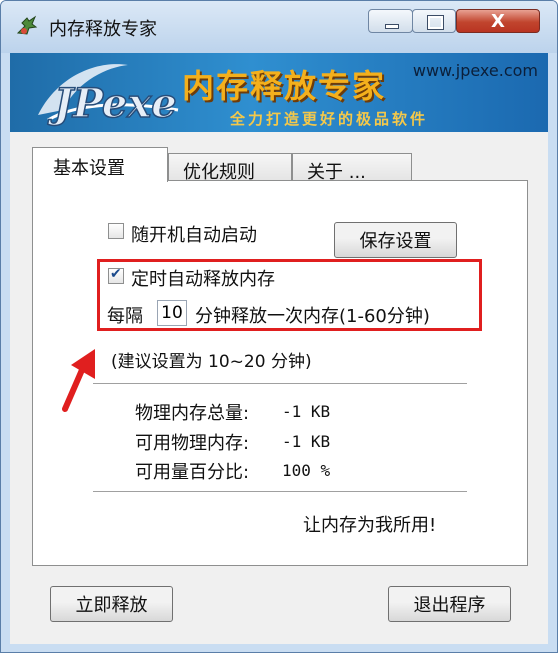  I want to click on jpexe-logo: JPexe, so click(108, 96).